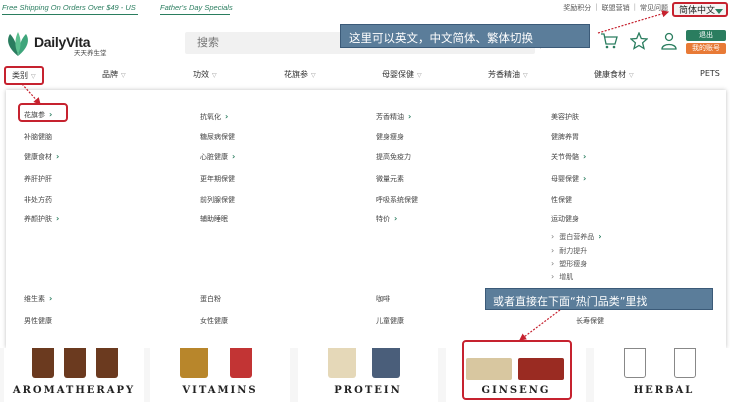 Image resolution: width=730 pixels, height=402 pixels. I want to click on menu-label: 心脏健康, so click(214, 157).